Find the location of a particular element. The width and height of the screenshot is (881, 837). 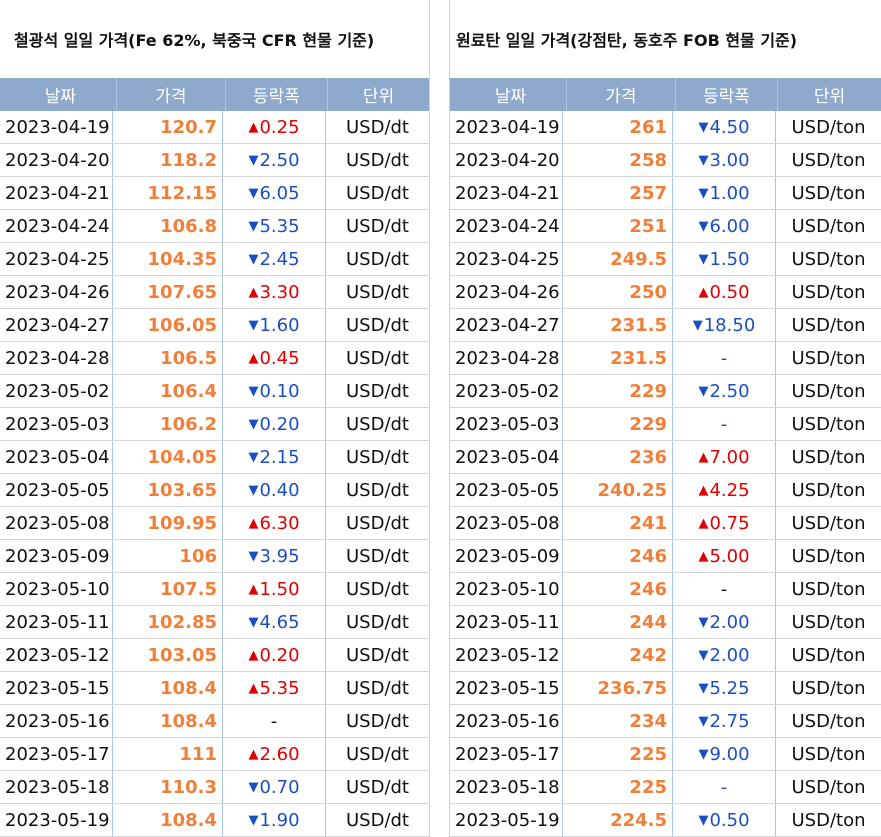

price-cell: 240.25 is located at coordinates (618, 490).